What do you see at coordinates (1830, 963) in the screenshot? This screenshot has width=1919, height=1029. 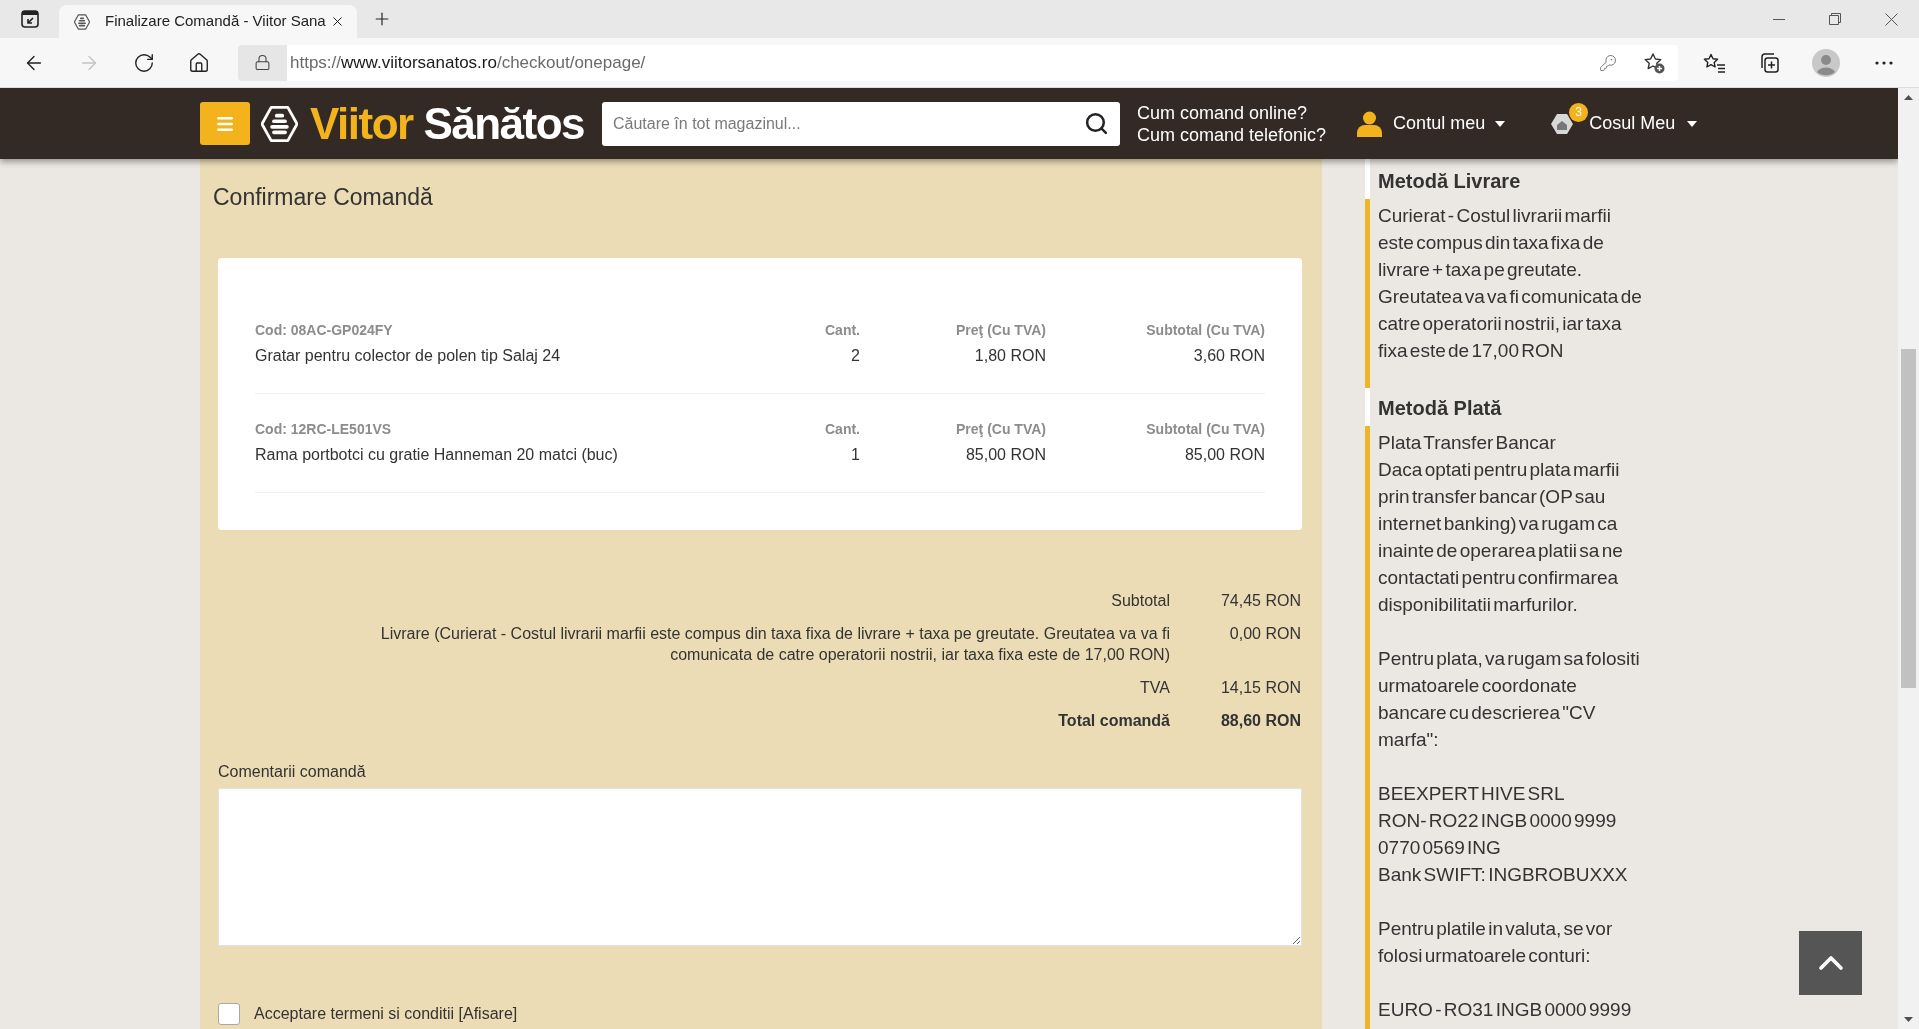 I see `scroll-to-top-button` at bounding box center [1830, 963].